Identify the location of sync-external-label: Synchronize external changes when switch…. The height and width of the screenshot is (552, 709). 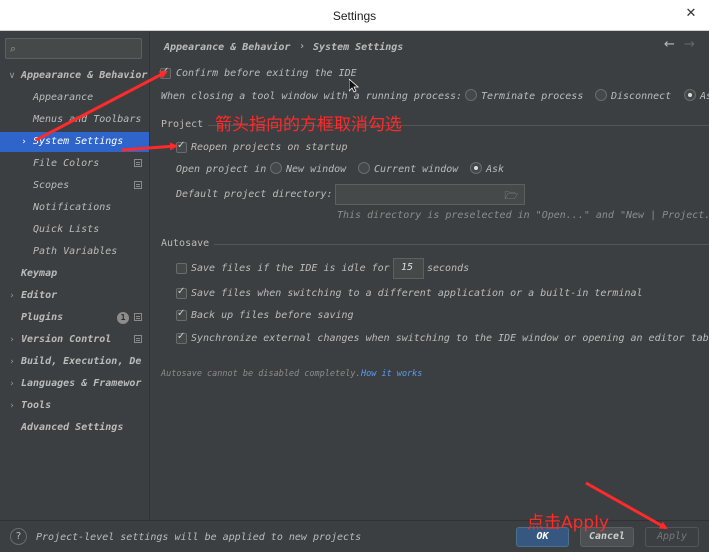
(450, 338).